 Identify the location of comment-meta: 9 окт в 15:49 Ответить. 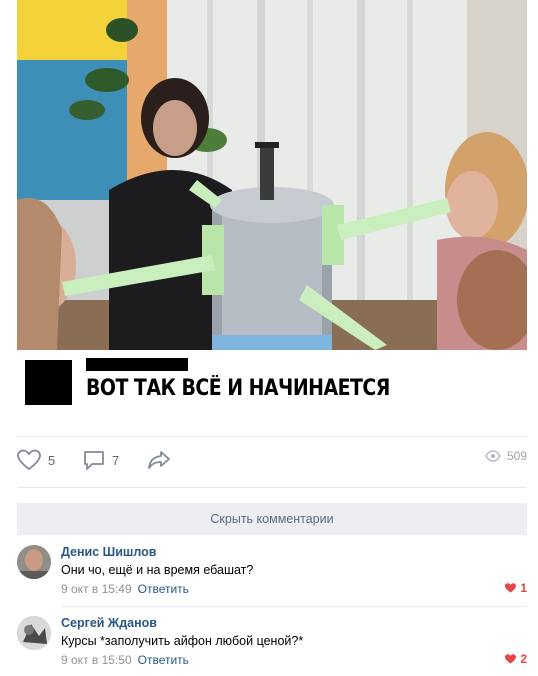
(125, 589).